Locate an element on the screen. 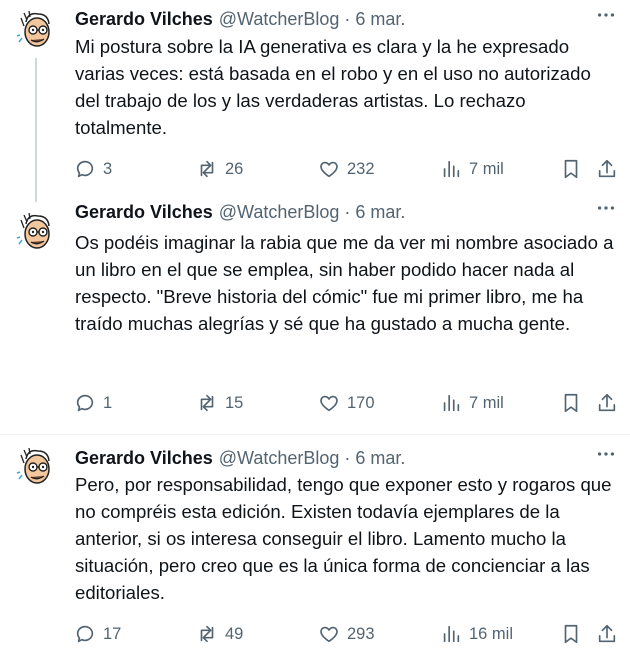  like-button: 293 is located at coordinates (346, 634).